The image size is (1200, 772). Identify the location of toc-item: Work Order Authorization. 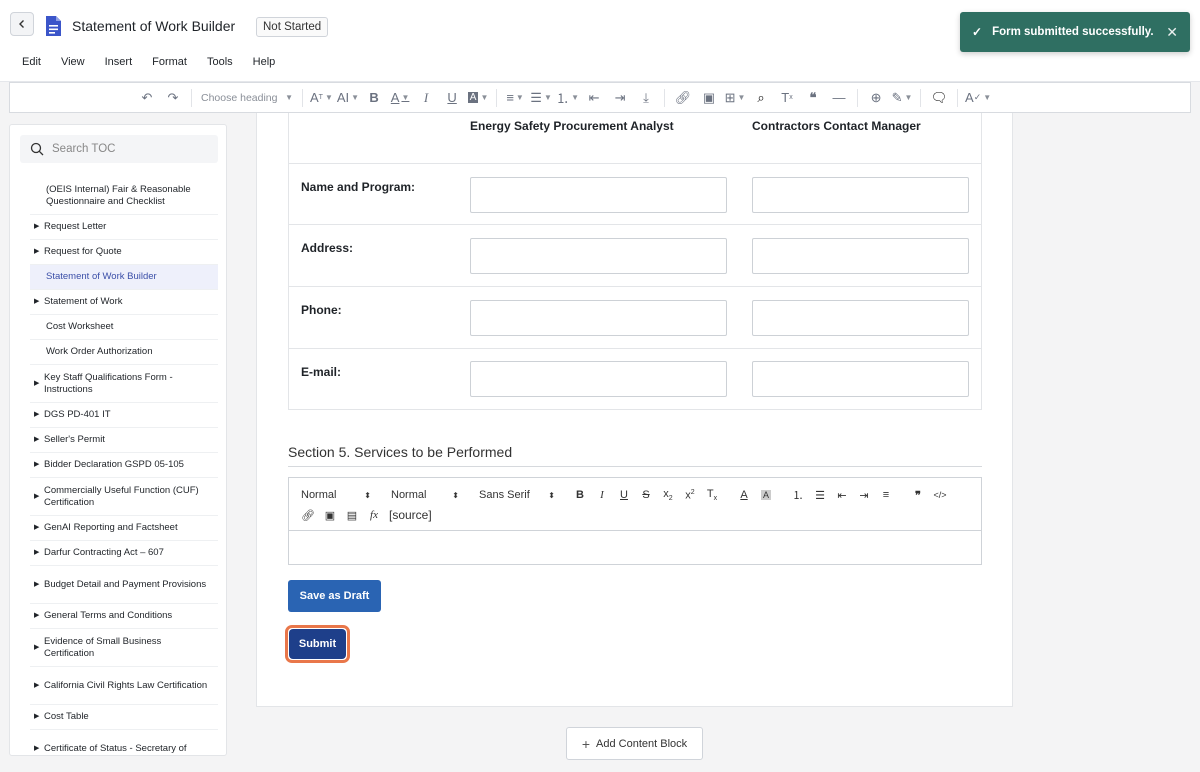
(124, 352).